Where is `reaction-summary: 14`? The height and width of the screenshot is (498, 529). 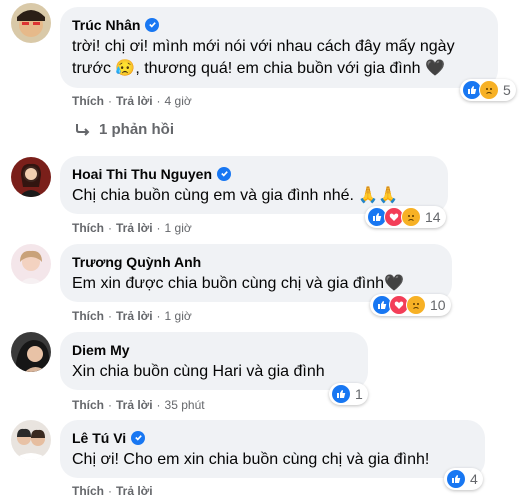 reaction-summary: 14 is located at coordinates (405, 217).